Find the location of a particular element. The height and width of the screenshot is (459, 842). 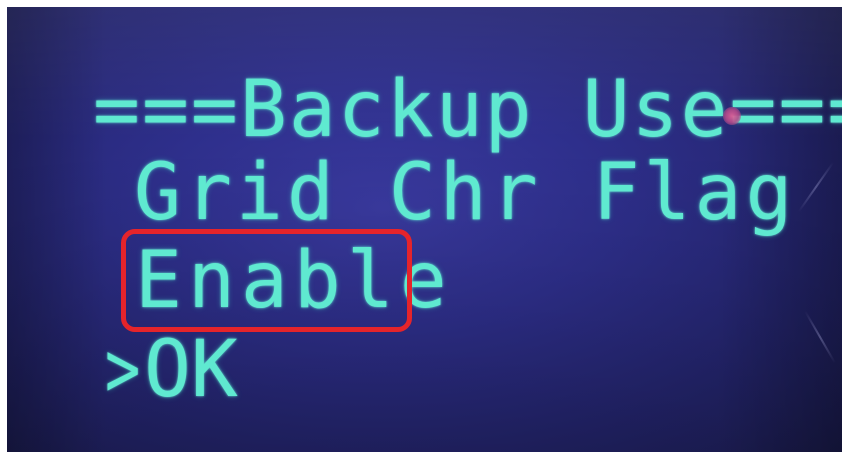

confirm-ok-item: >OK is located at coordinates (171, 370).